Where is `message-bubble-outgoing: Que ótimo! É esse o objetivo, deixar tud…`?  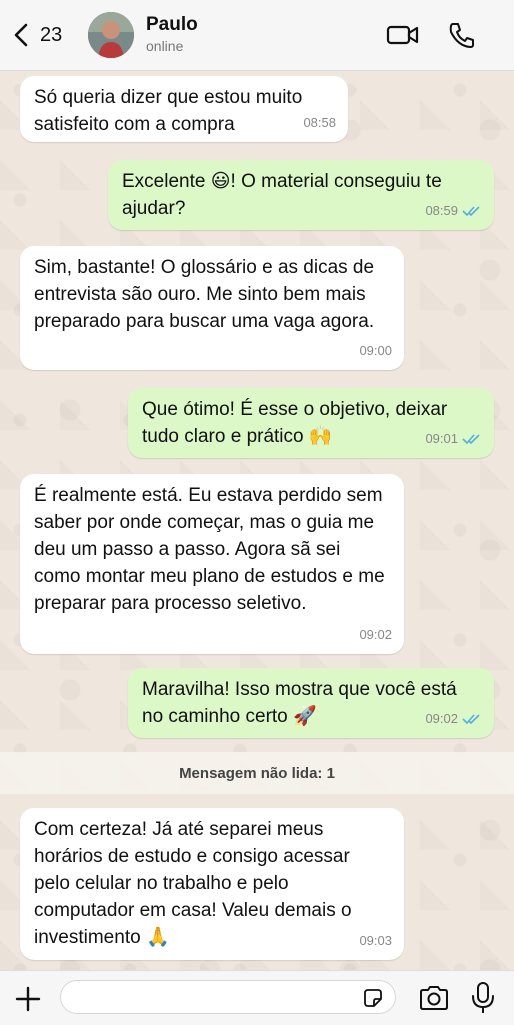 message-bubble-outgoing: Que ótimo! É esse o objetivo, deixar tud… is located at coordinates (311, 423).